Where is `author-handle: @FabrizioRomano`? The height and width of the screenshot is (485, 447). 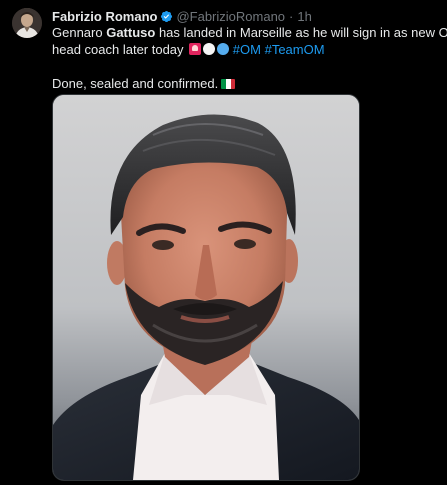 author-handle: @FabrizioRomano is located at coordinates (230, 16).